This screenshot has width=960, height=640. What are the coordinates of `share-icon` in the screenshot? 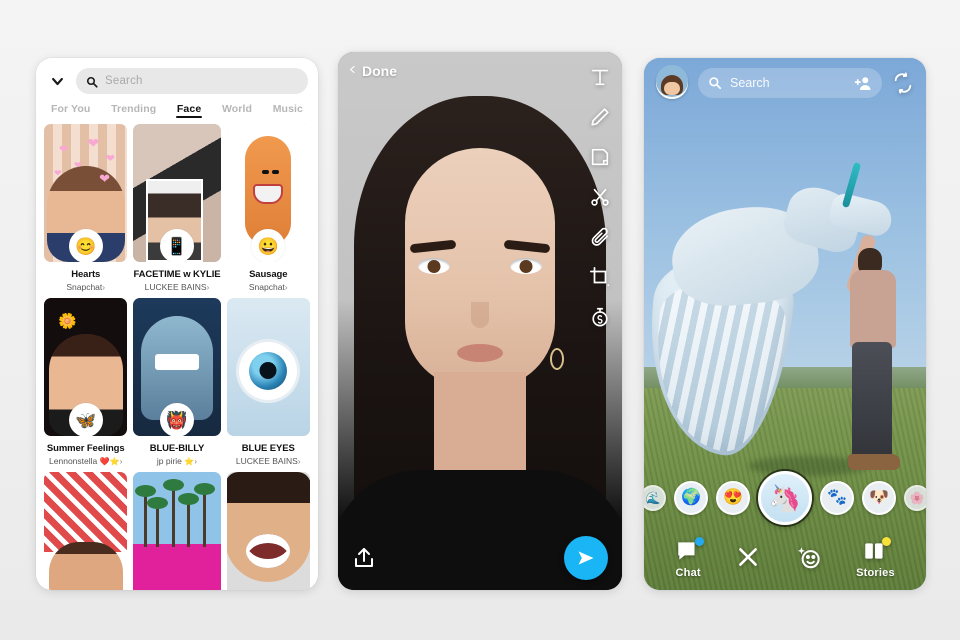 It's located at (364, 559).